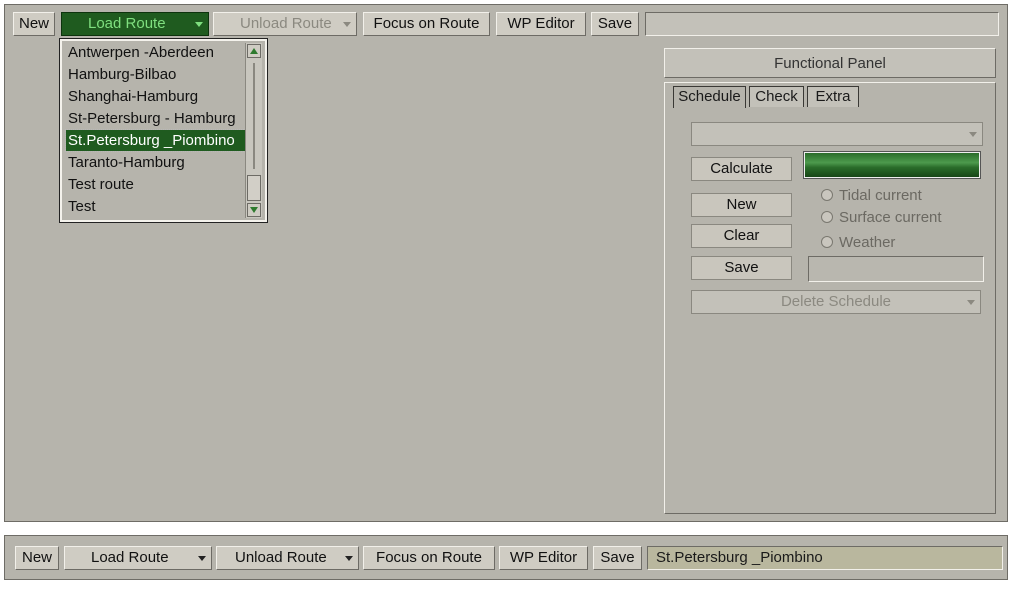 This screenshot has width=1013, height=589. I want to click on route-list-item: Antwerpen -Aberdeen, so click(155, 52).